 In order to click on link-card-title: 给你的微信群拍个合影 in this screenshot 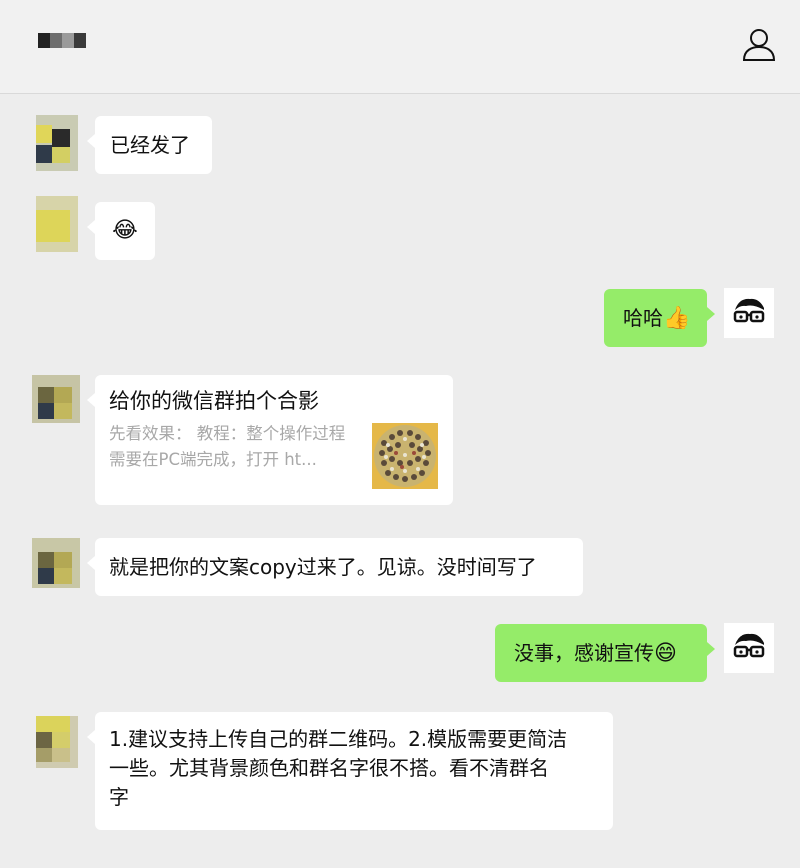, I will do `click(214, 401)`.